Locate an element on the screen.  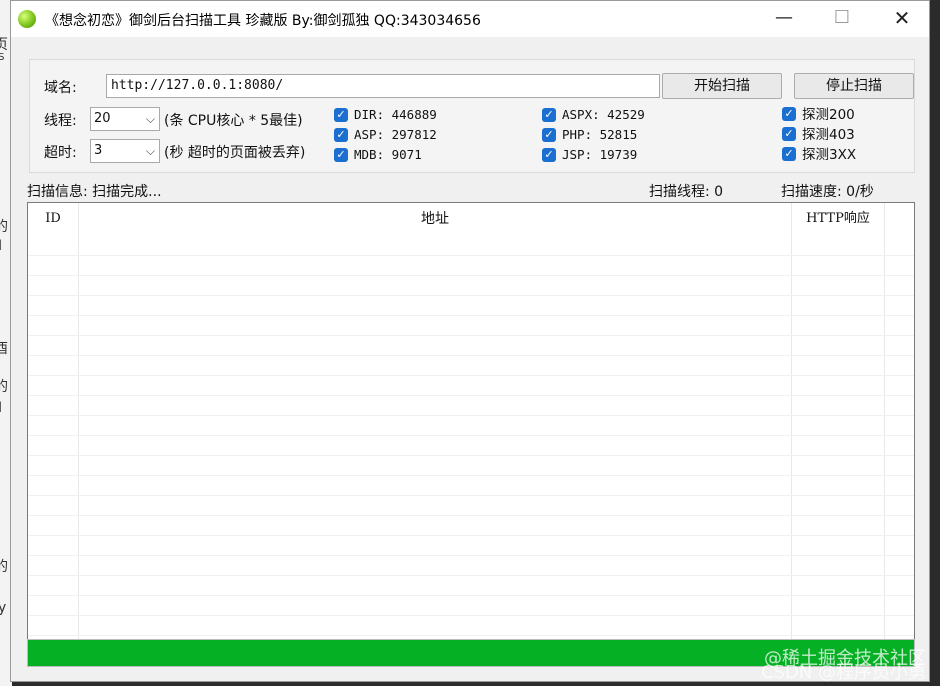
background-text: 页 is located at coordinates (4, 45).